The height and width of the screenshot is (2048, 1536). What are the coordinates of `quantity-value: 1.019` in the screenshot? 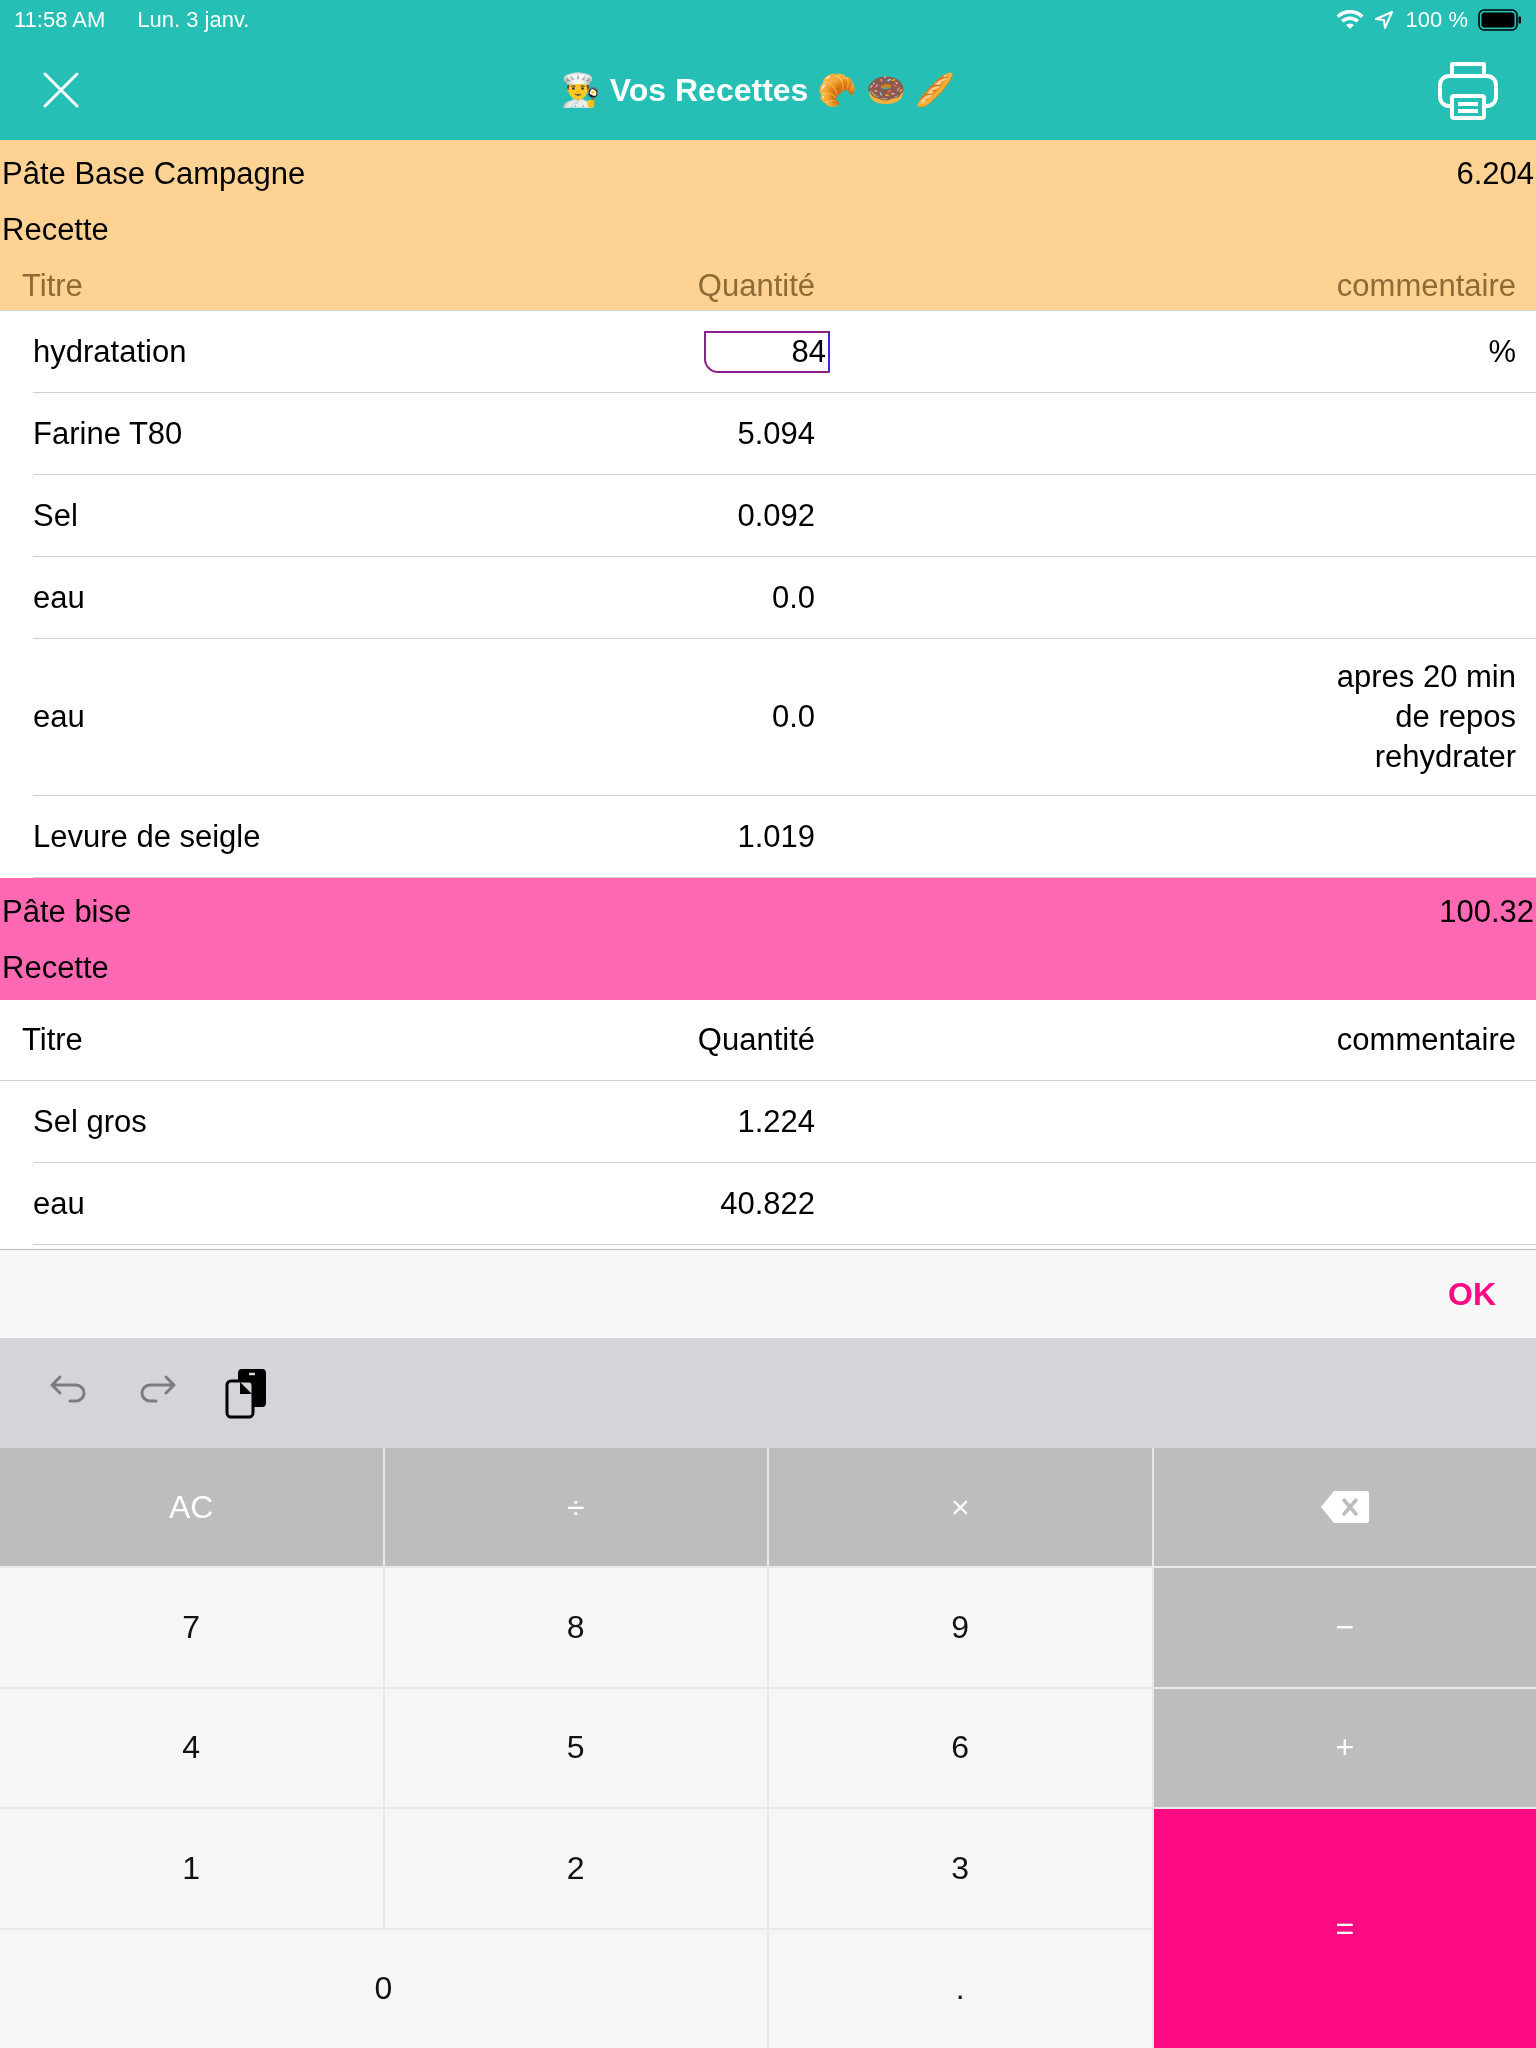 It's located at (776, 836).